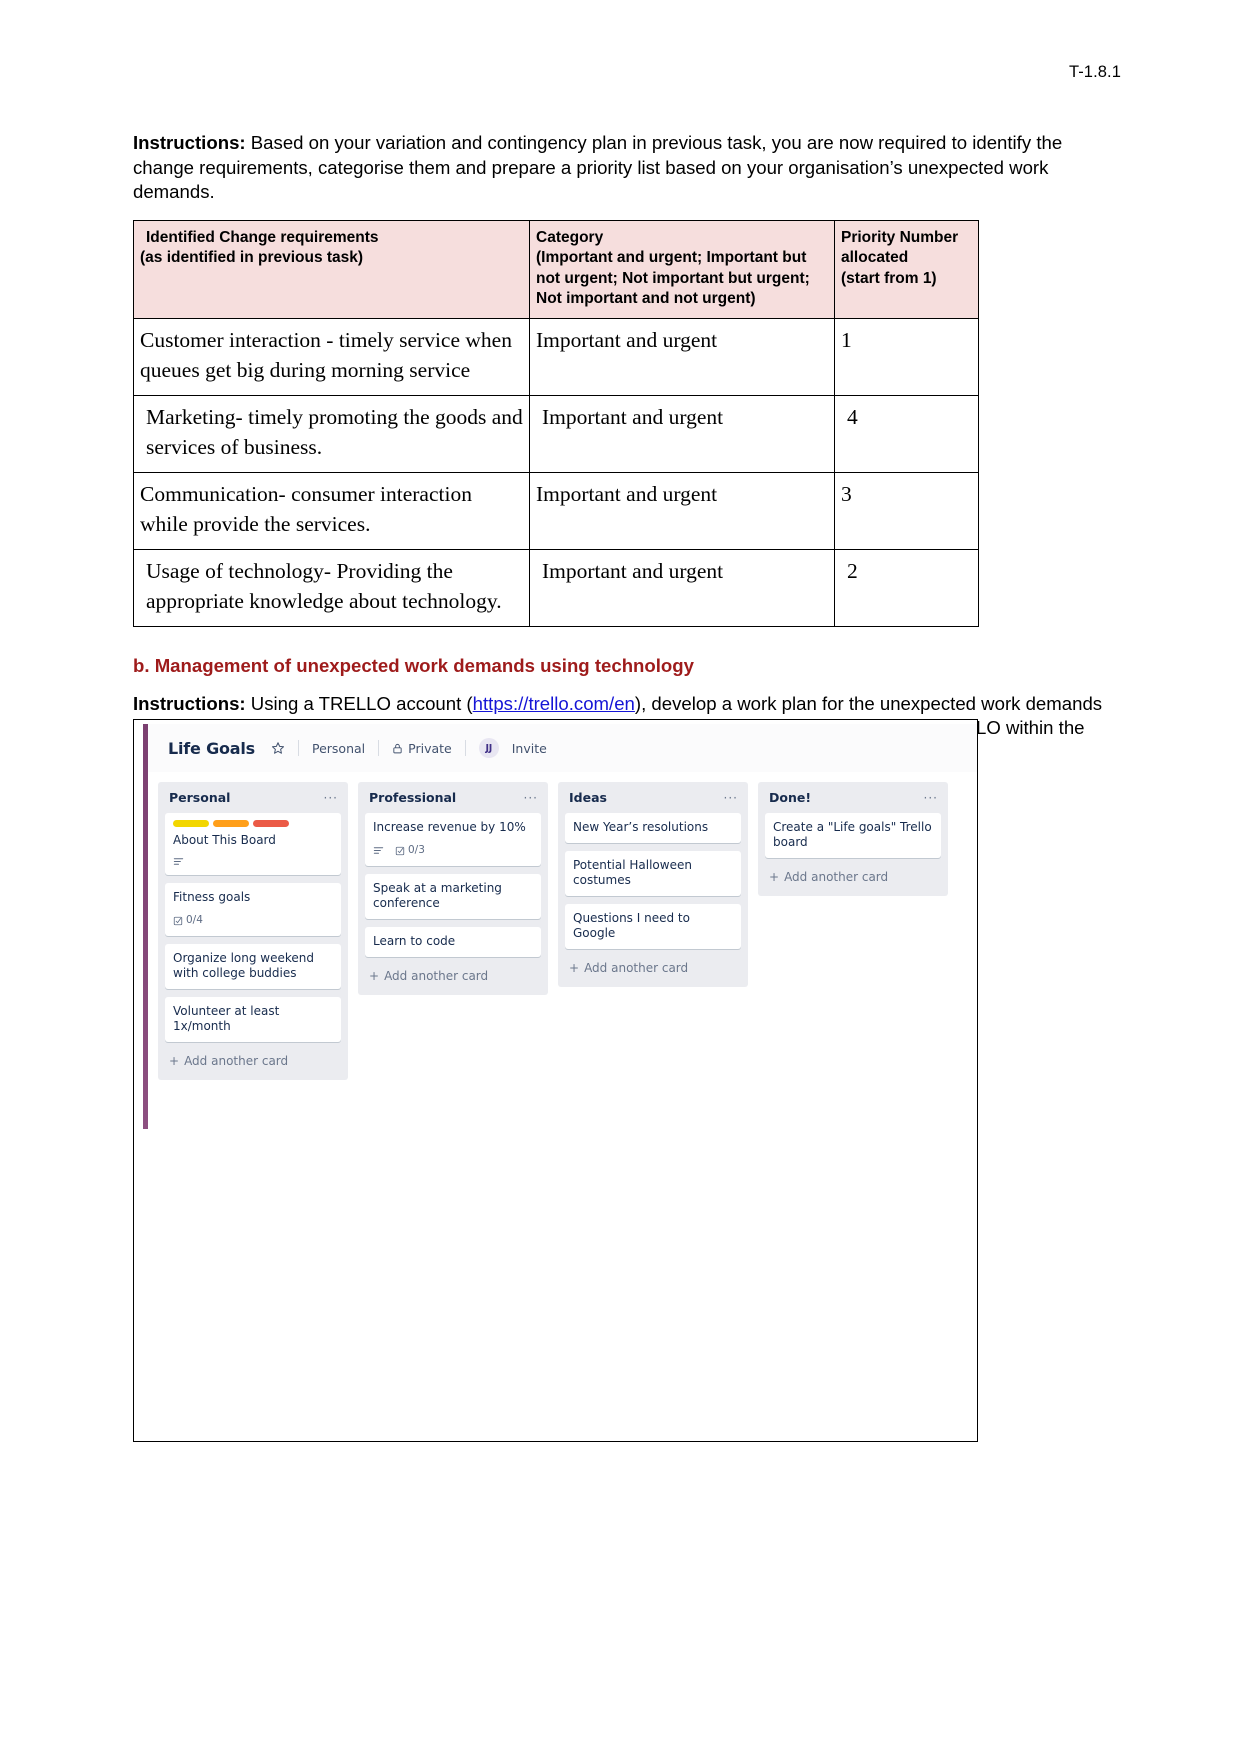  Describe the element at coordinates (646, 298) in the screenshot. I see `header-category-line4: Not important and not urgent)` at that location.